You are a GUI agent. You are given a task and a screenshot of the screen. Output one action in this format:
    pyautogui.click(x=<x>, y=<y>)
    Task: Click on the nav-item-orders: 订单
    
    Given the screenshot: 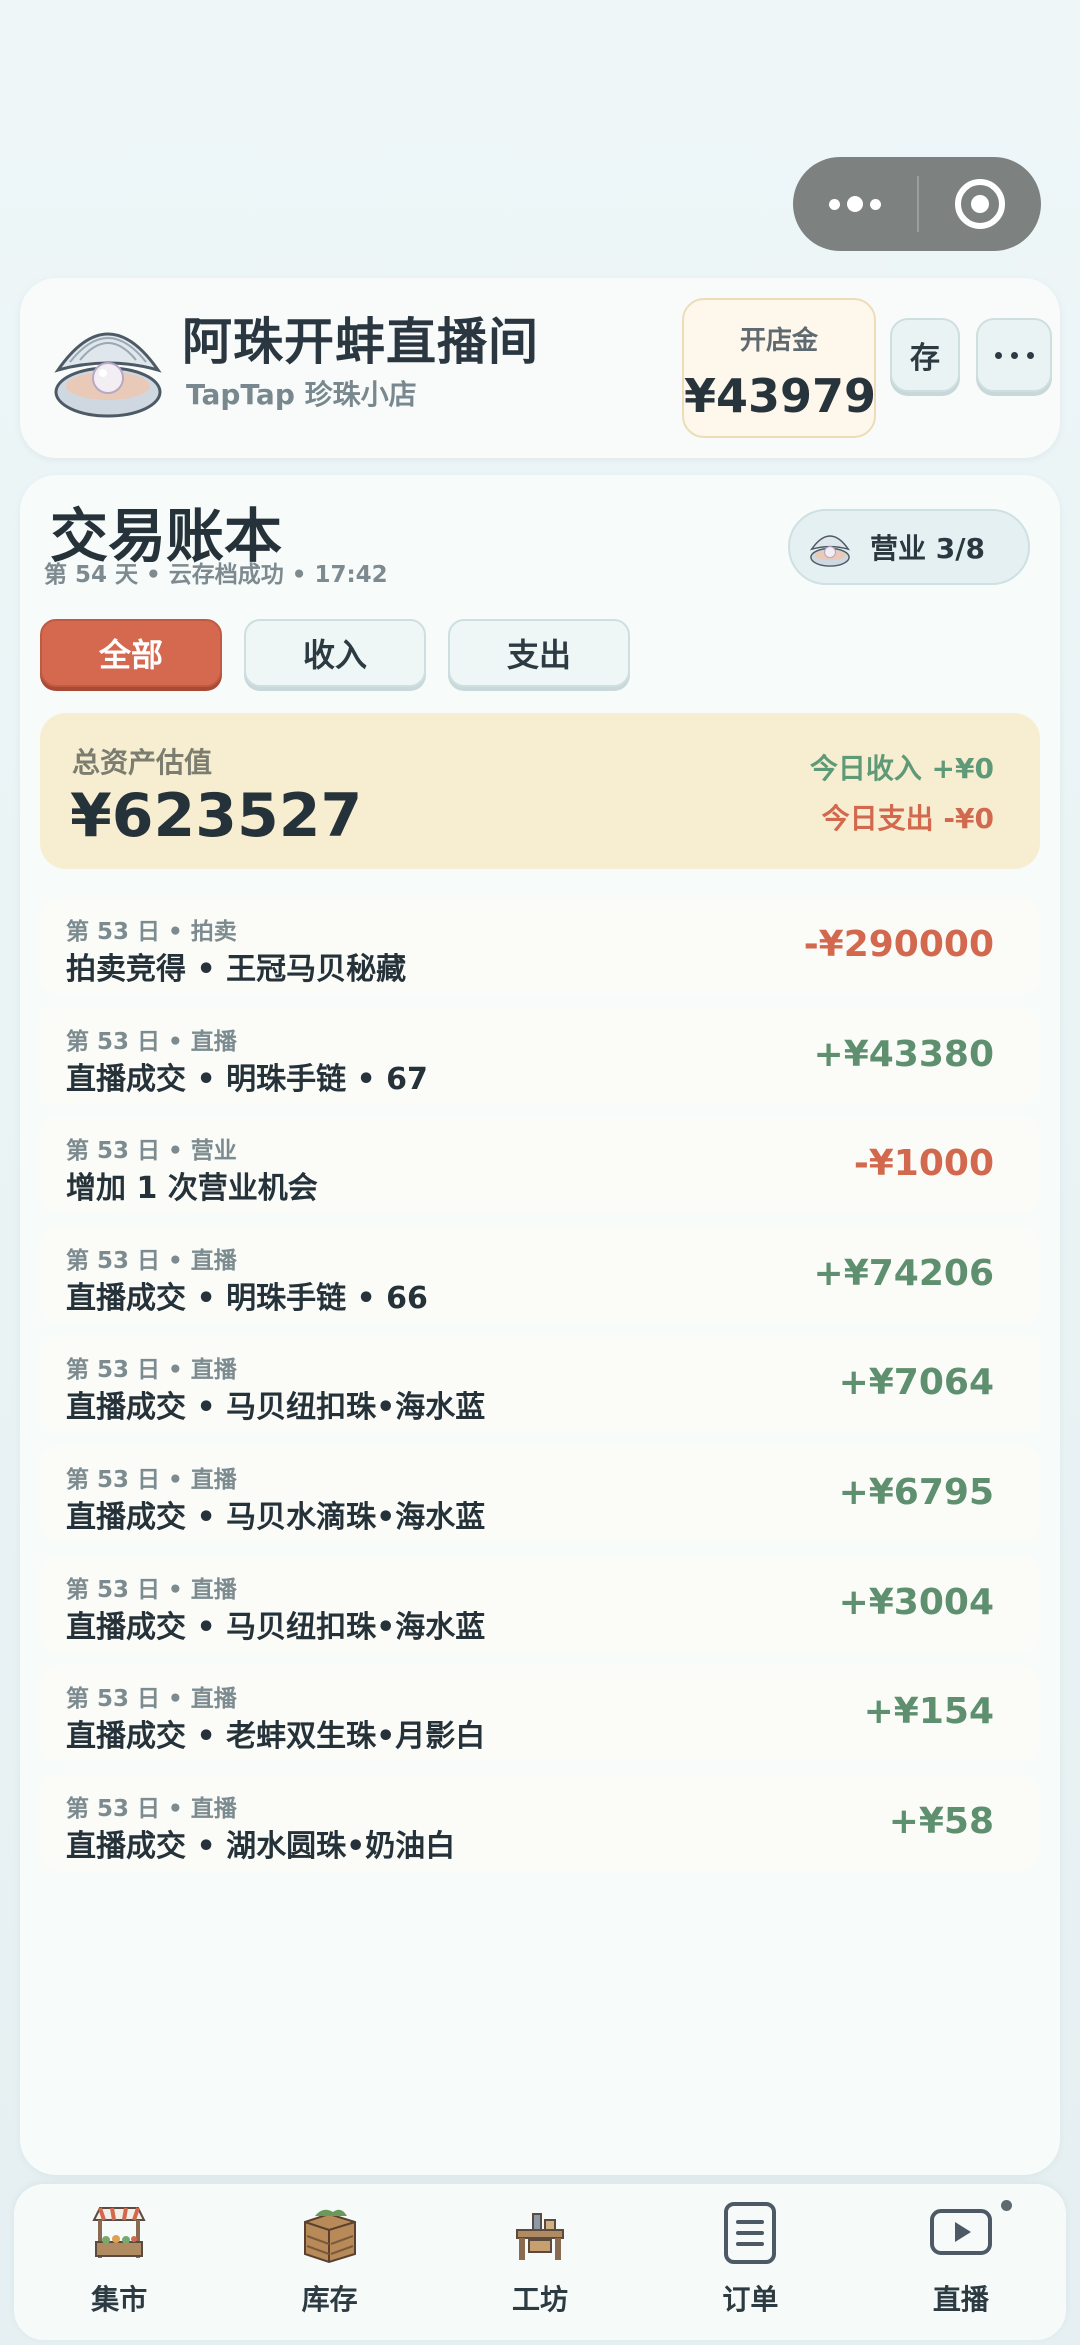 What is the action you would take?
    pyautogui.click(x=750, y=2262)
    